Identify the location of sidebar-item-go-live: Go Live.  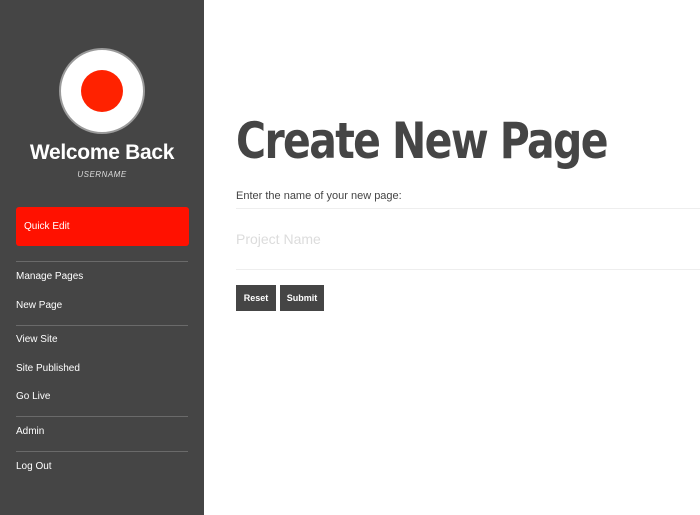
(33, 396).